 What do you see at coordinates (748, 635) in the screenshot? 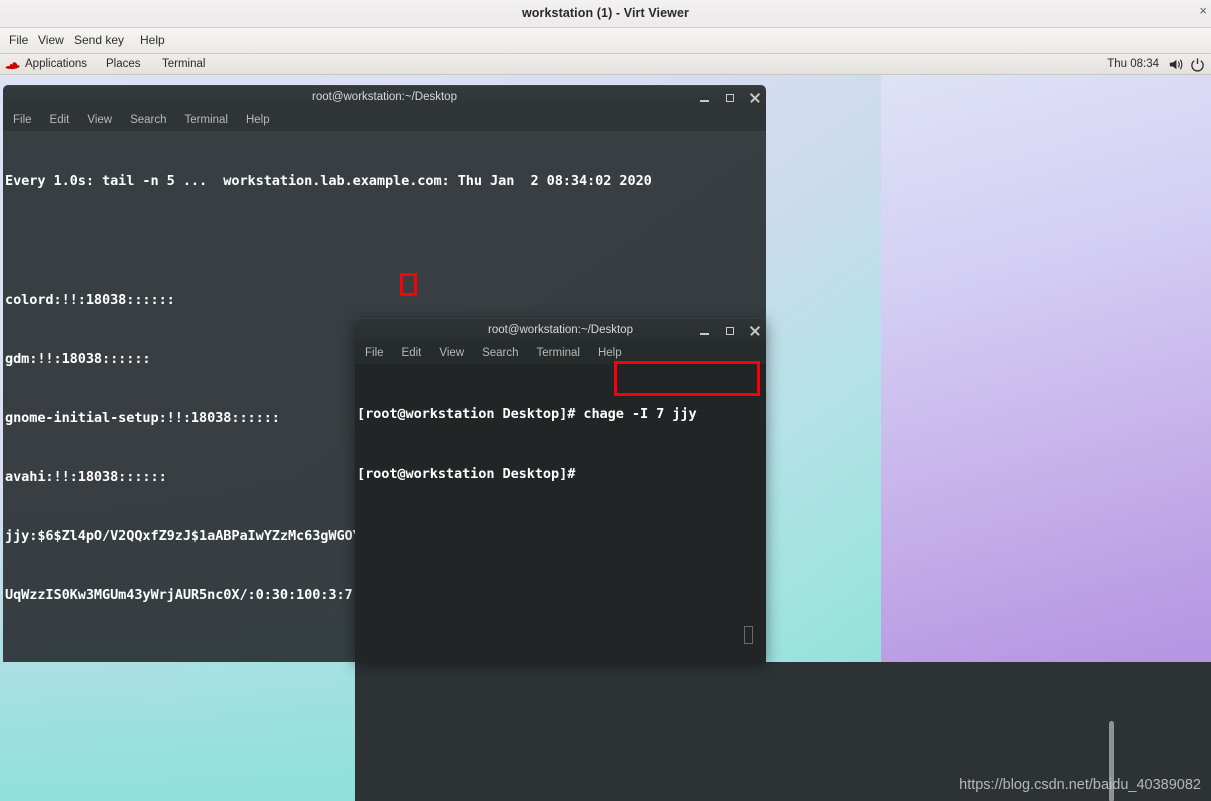
I see `terminal2-cursor` at bounding box center [748, 635].